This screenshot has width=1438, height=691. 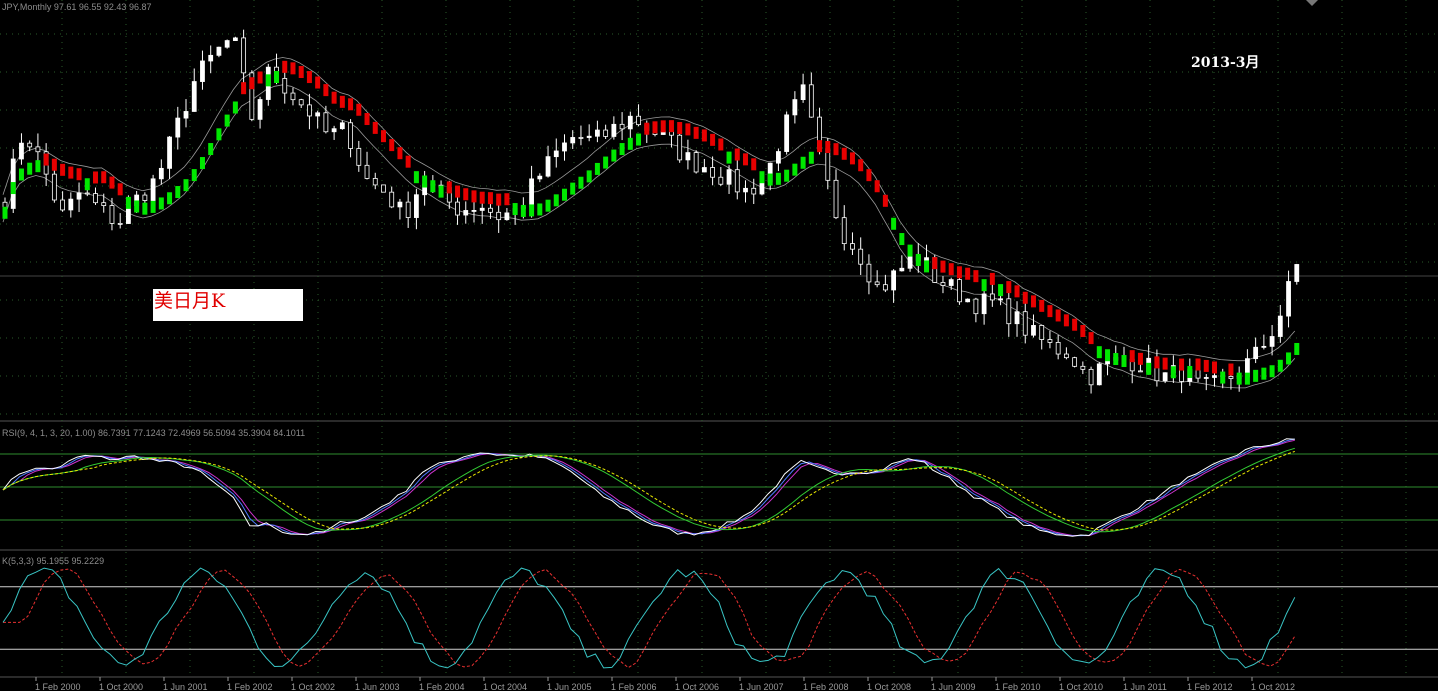 What do you see at coordinates (1312, 3) in the screenshot?
I see `chevron-down-icon` at bounding box center [1312, 3].